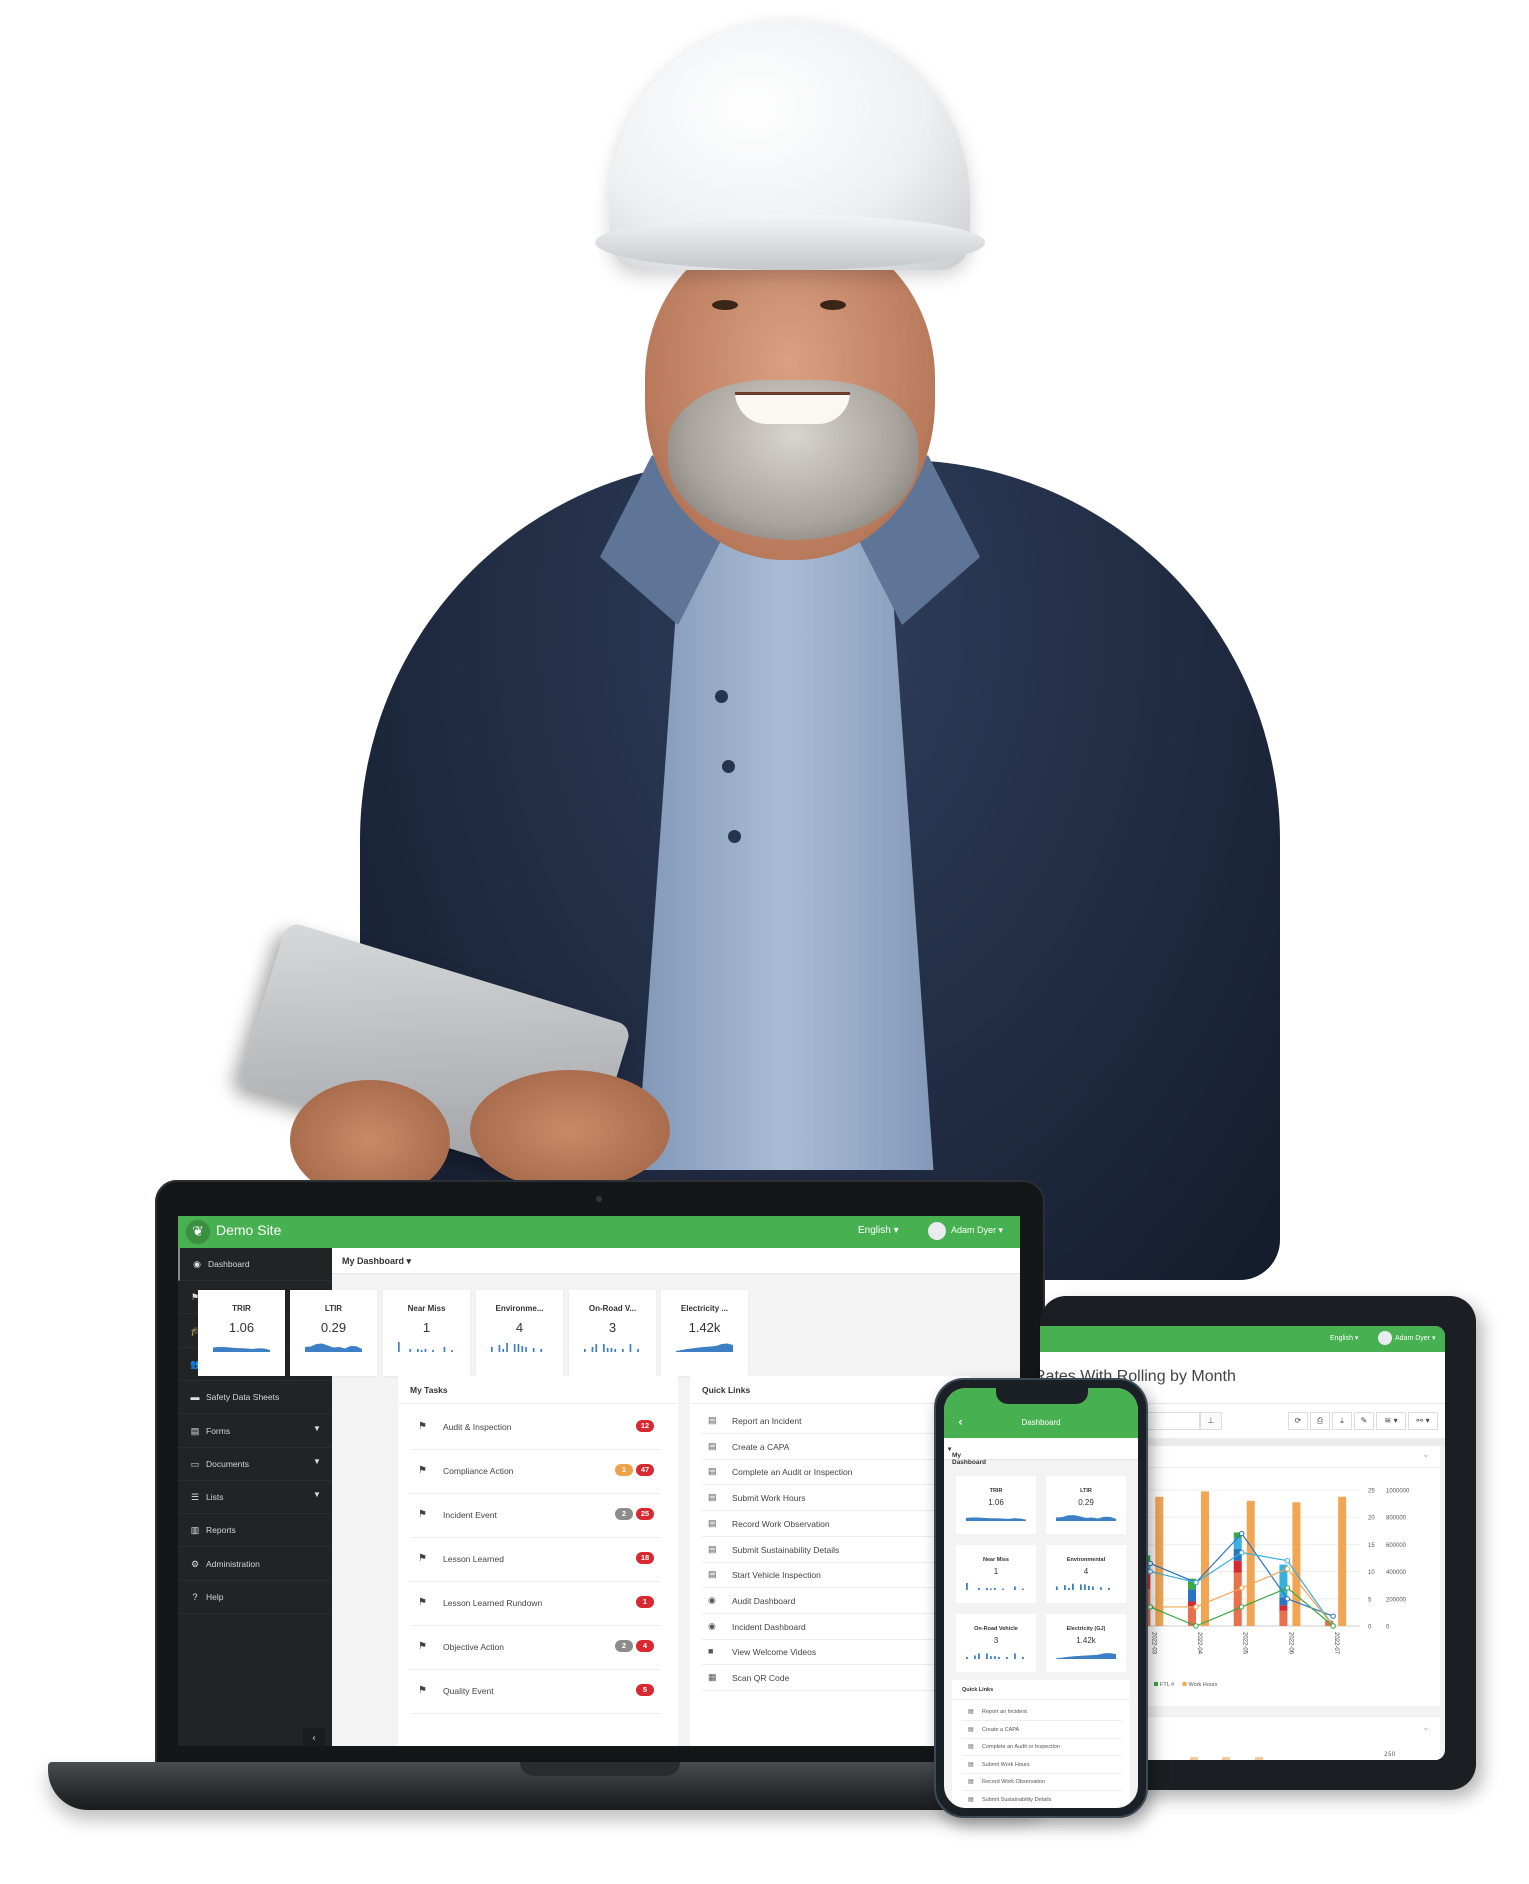 This screenshot has height=1884, width=1529. I want to click on sidebar-item-dashboard: ◉ Dashboard, so click(255, 1264).